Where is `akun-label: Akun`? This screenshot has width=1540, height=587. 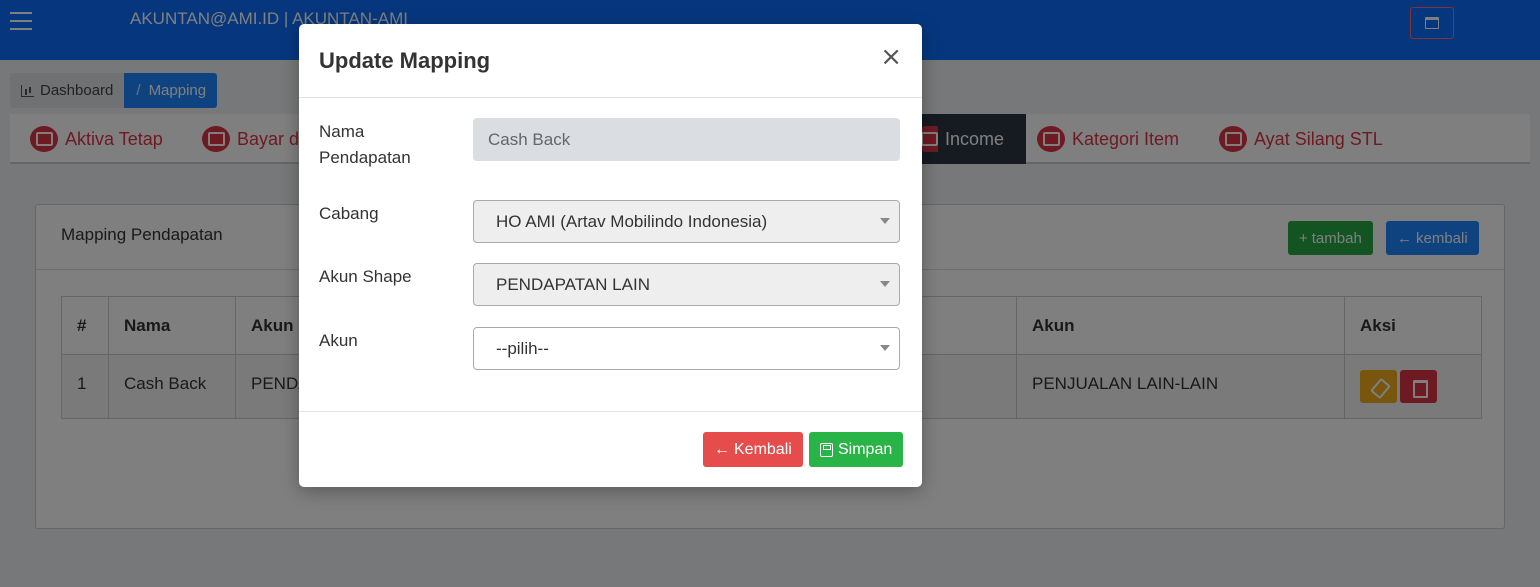
akun-label: Akun is located at coordinates (338, 340).